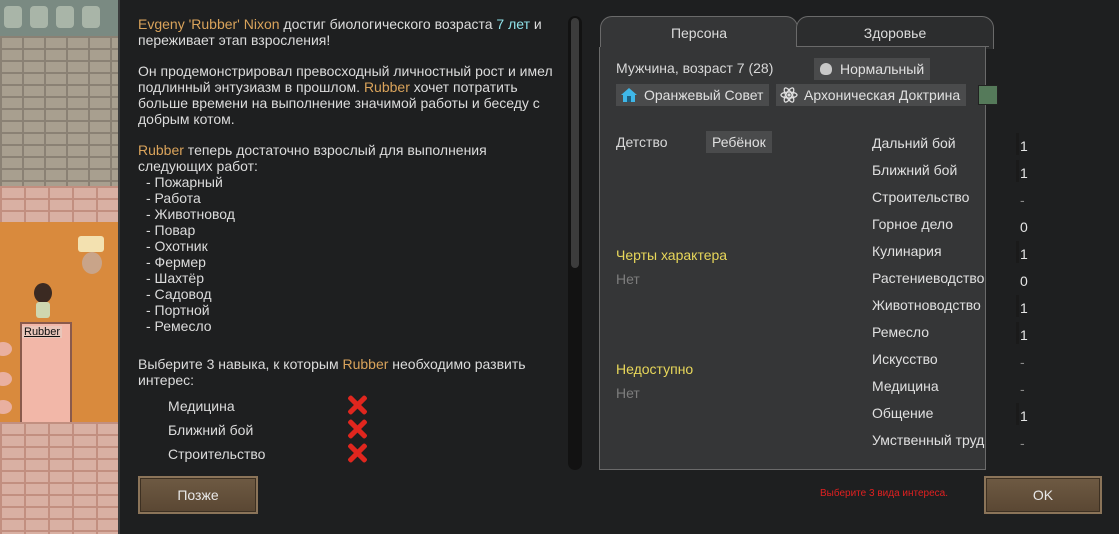 This screenshot has width=1119, height=534. What do you see at coordinates (913, 224) in the screenshot?
I see `skill-name: Горное дело` at bounding box center [913, 224].